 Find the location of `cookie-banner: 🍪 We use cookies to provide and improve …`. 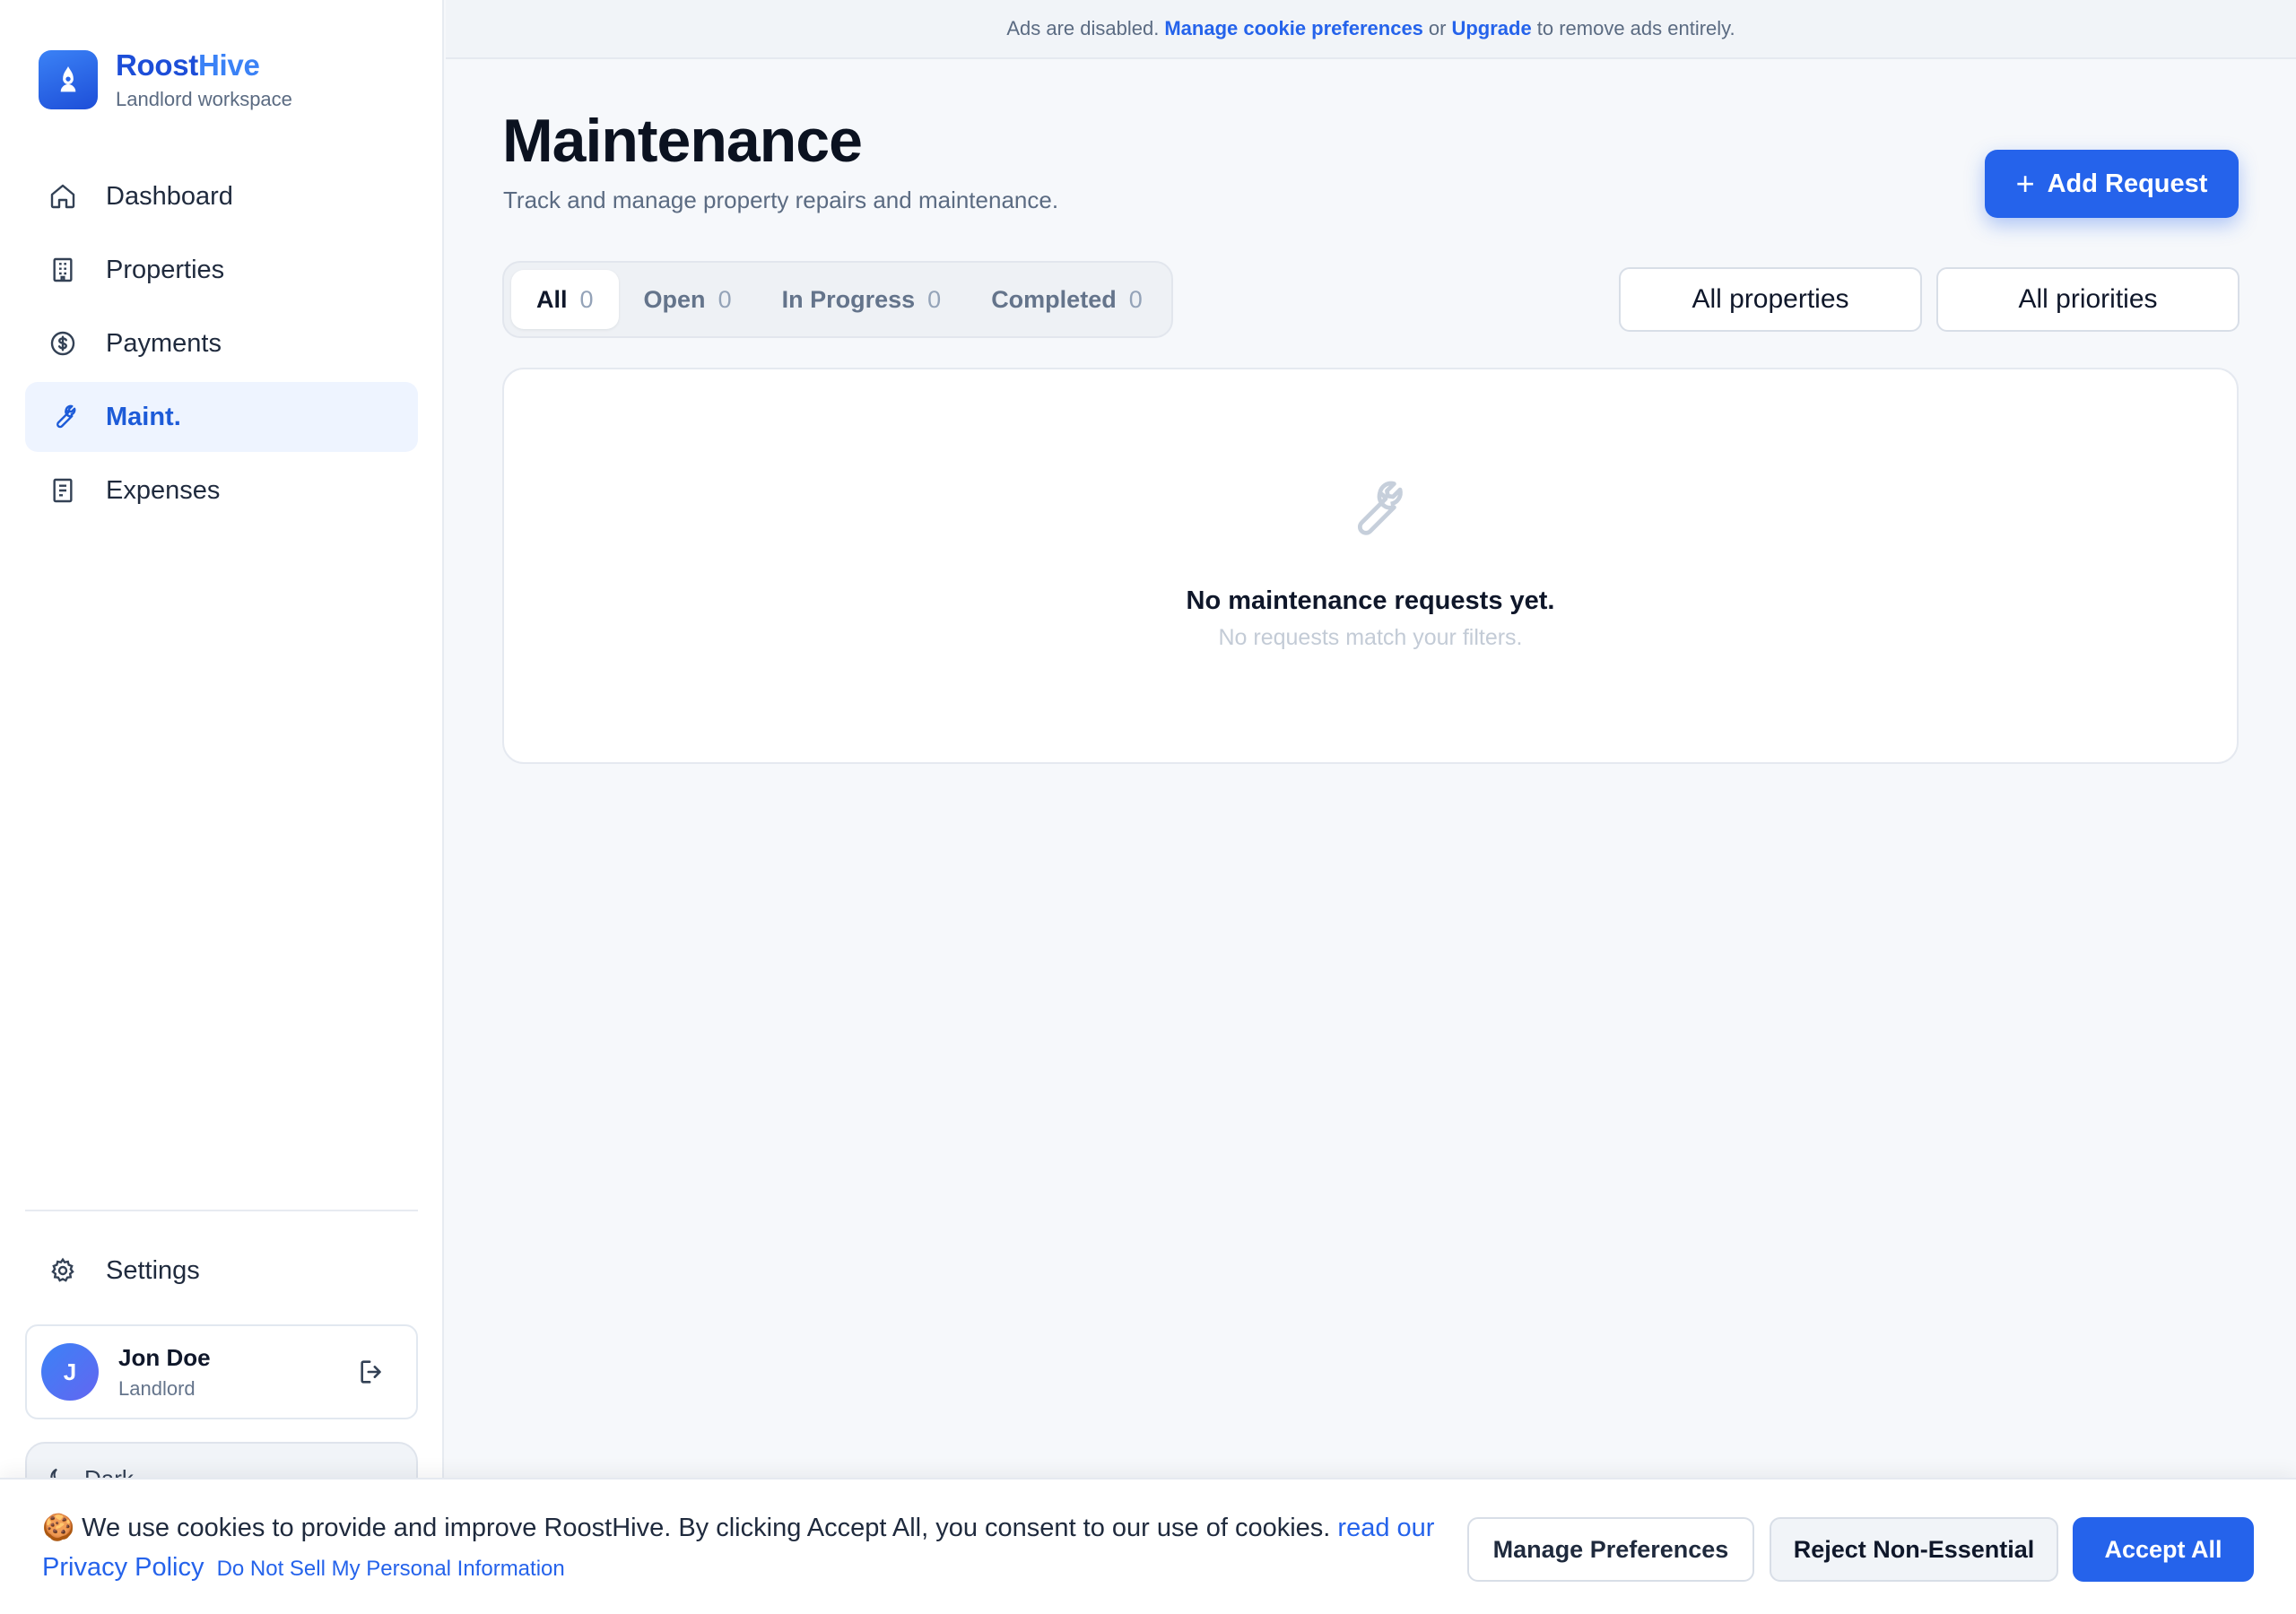

cookie-banner: 🍪 We use cookies to provide and improve … is located at coordinates (1148, 1546).